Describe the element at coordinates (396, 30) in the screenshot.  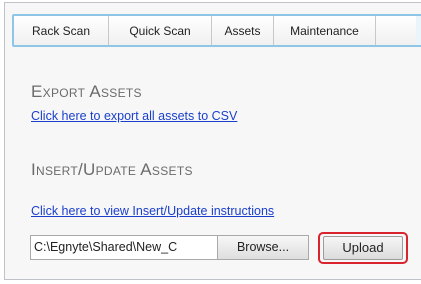
I see `tab-overflow` at that location.